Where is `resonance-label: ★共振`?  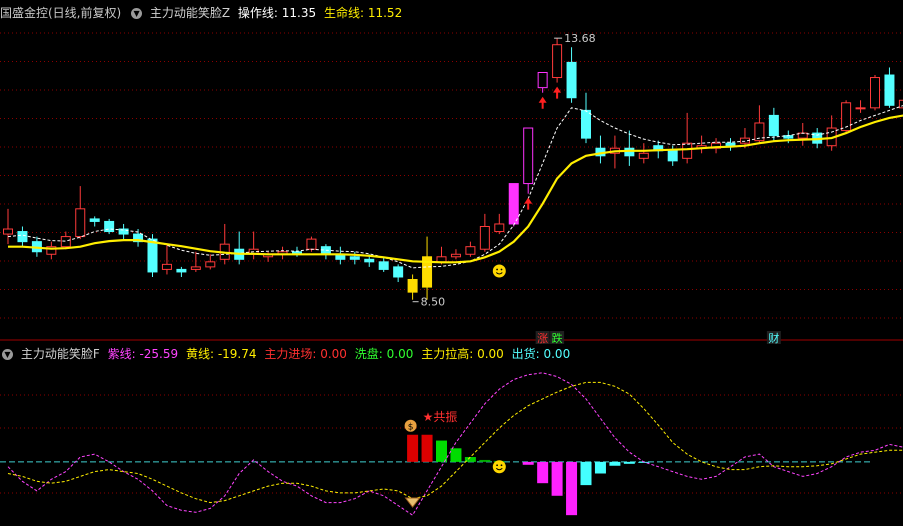 resonance-label: ★共振 is located at coordinates (440, 417).